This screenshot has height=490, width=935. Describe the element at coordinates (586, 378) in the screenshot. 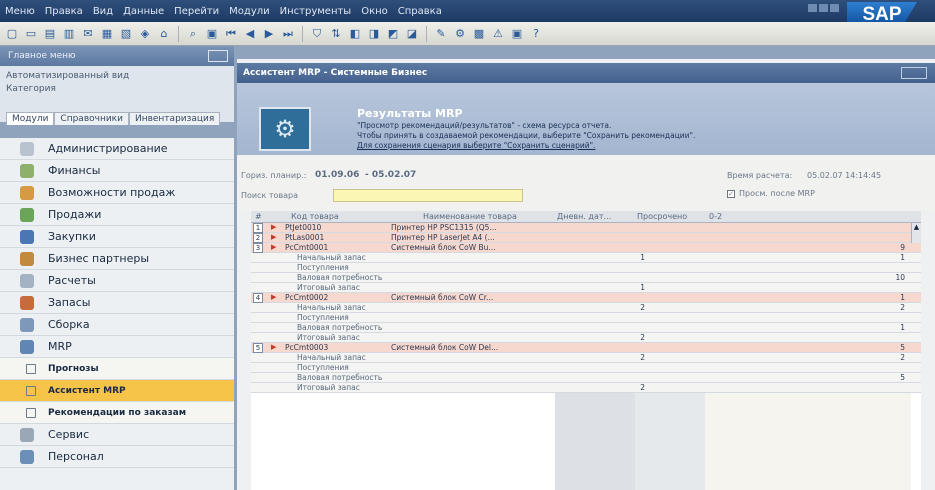

I see `item-detail-row: Валовая потребность 5` at that location.